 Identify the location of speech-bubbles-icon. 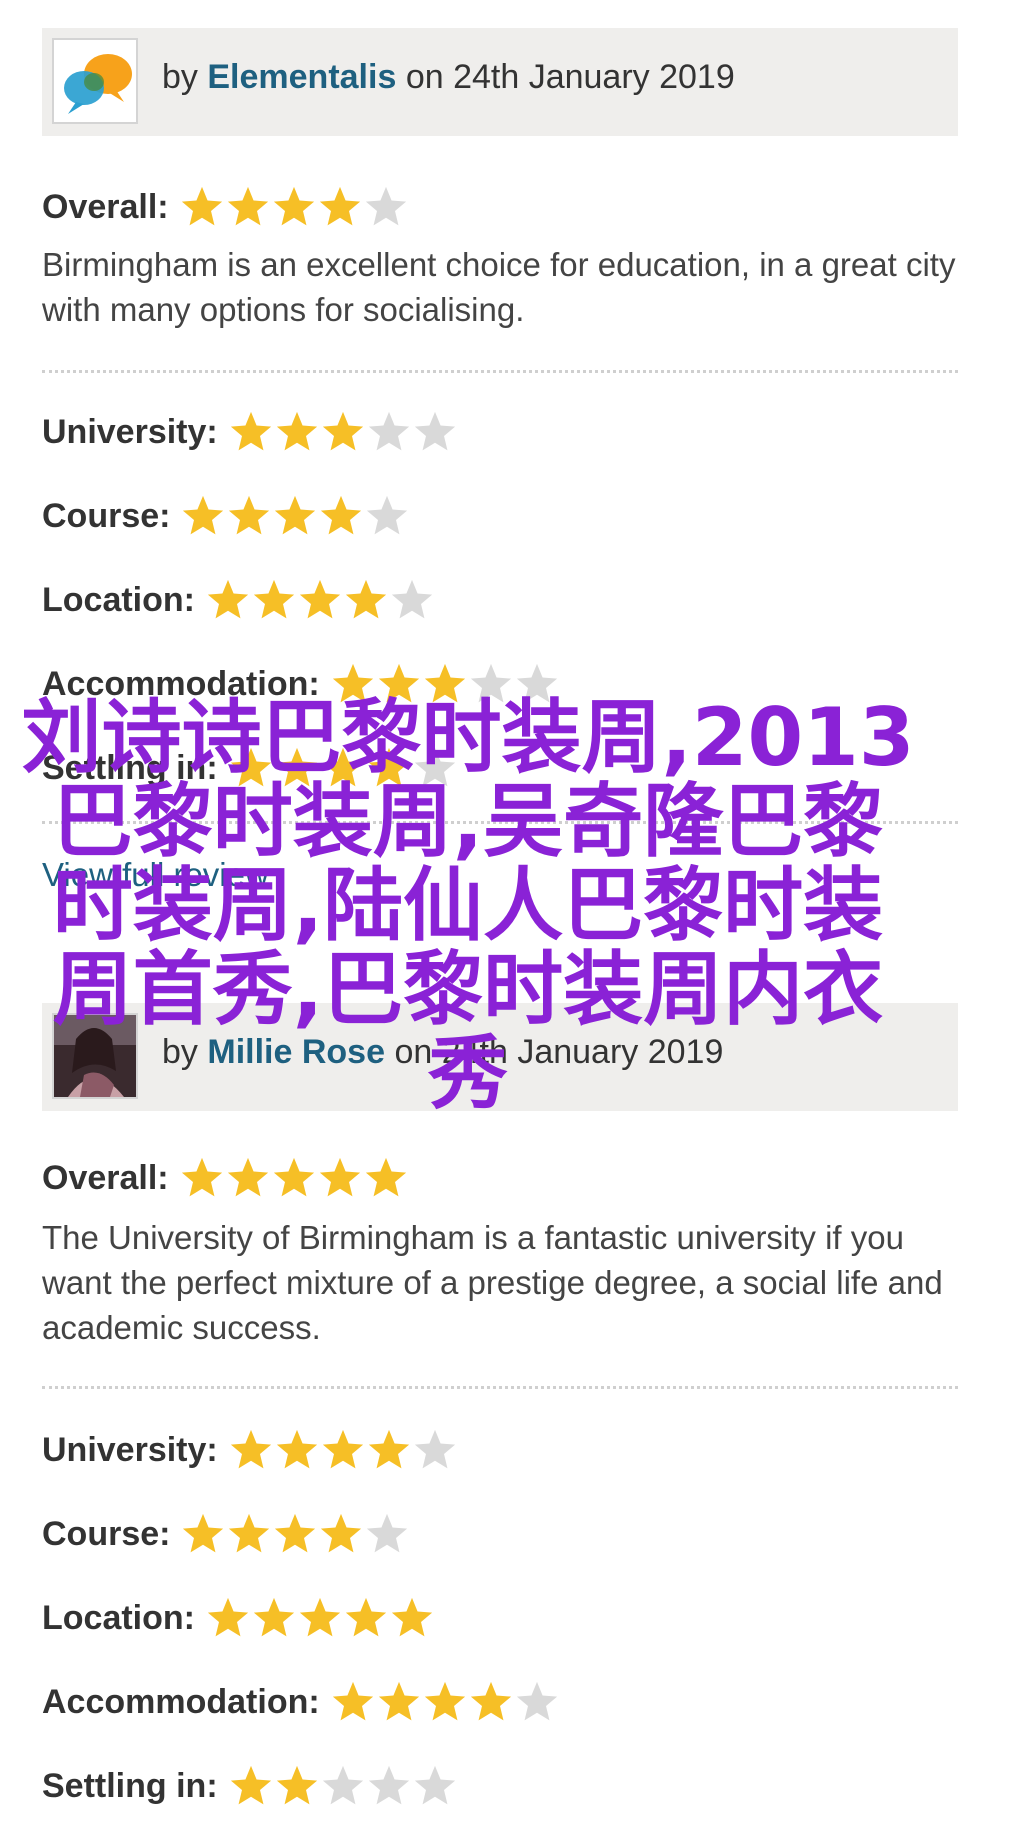
(95, 81).